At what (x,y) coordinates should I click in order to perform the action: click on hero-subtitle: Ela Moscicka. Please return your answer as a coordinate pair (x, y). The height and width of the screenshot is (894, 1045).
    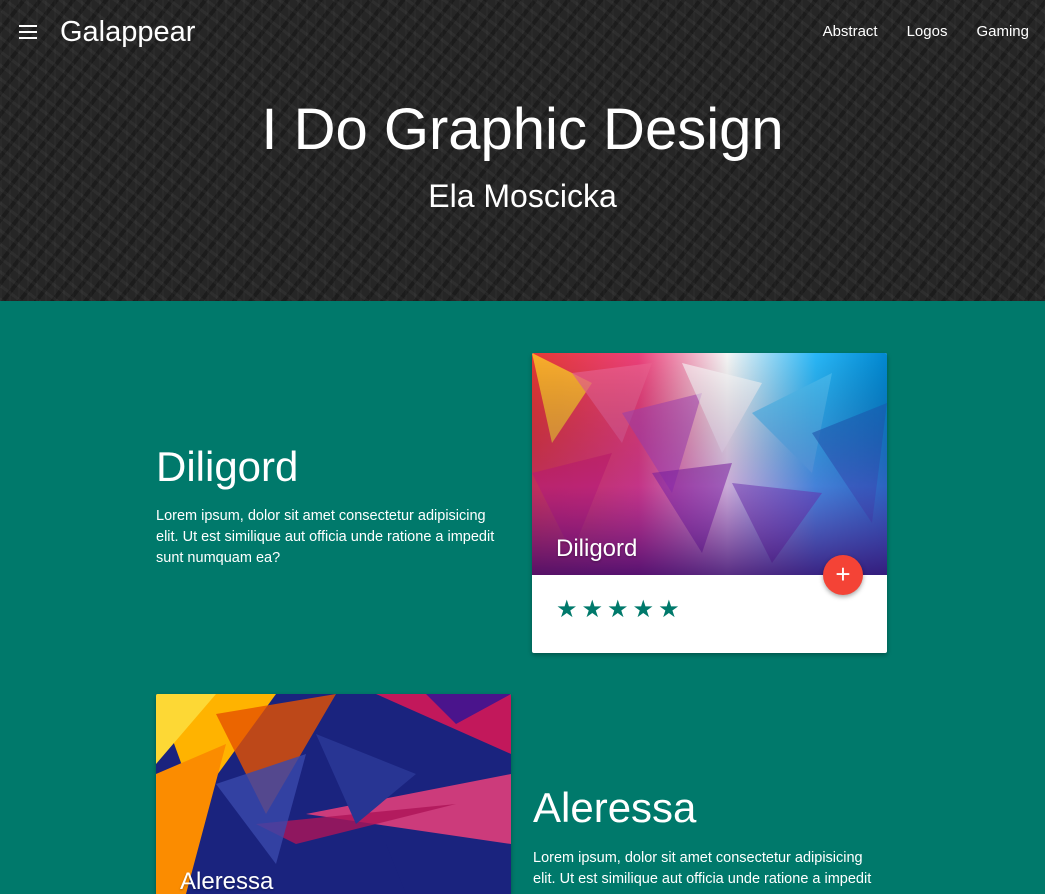
    Looking at the image, I should click on (522, 196).